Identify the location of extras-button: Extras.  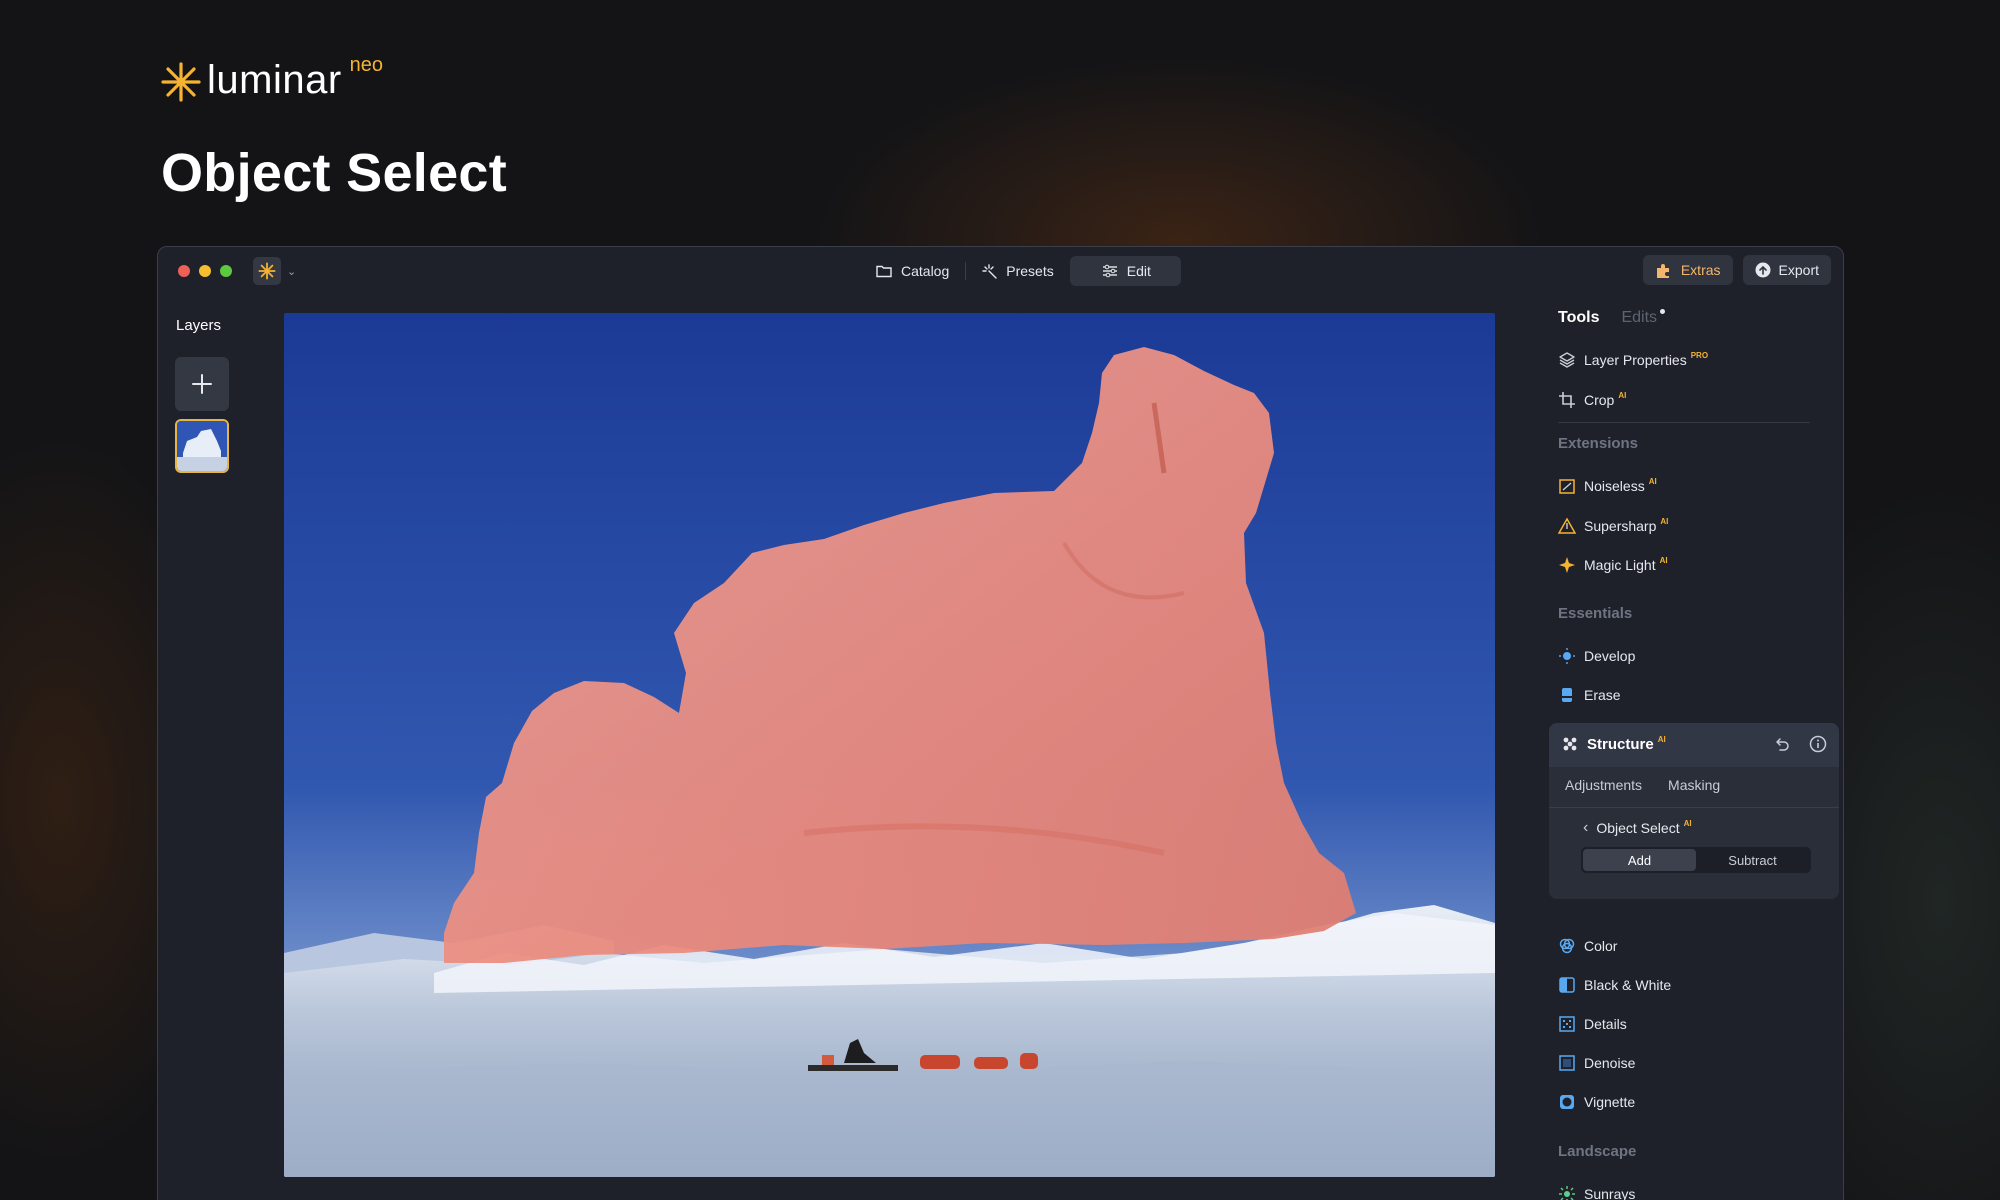
(1687, 270).